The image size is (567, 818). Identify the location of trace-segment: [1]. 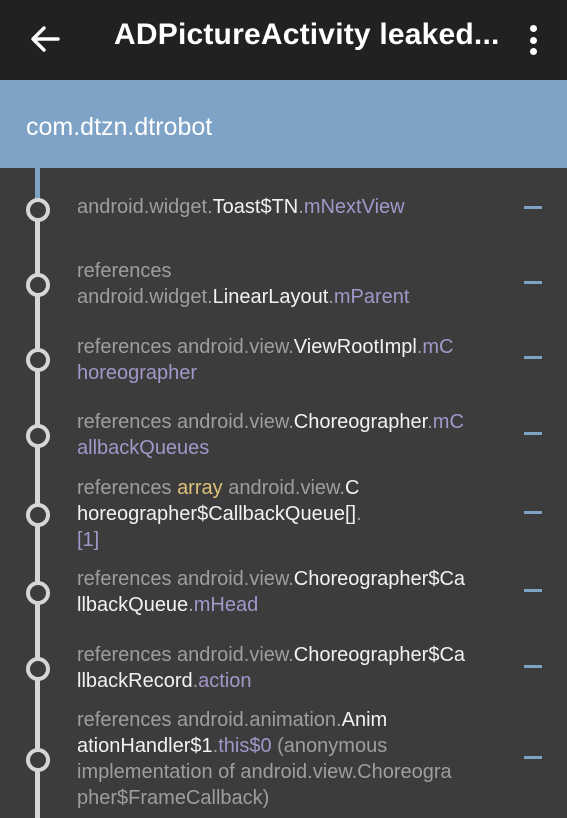
(88, 540).